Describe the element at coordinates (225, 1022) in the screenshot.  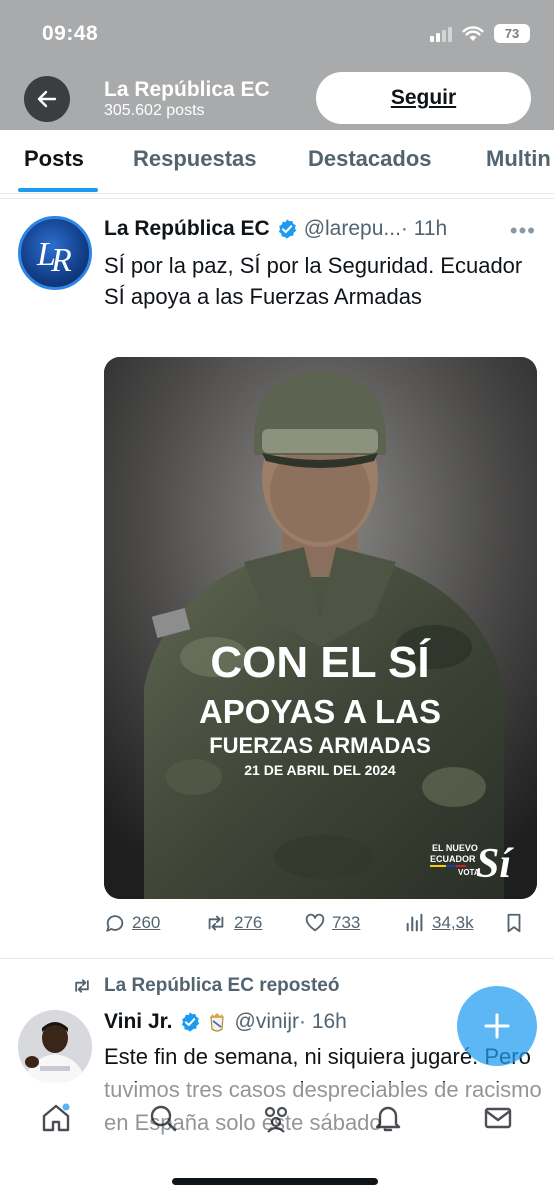
I see `tweet-author-line: Vini Jr. @vinijr · 16h` at that location.